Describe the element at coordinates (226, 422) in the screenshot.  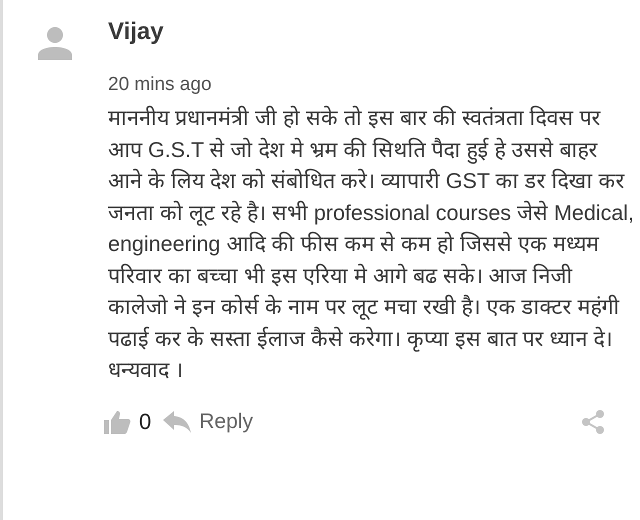
I see `reply-button: Reply` at that location.